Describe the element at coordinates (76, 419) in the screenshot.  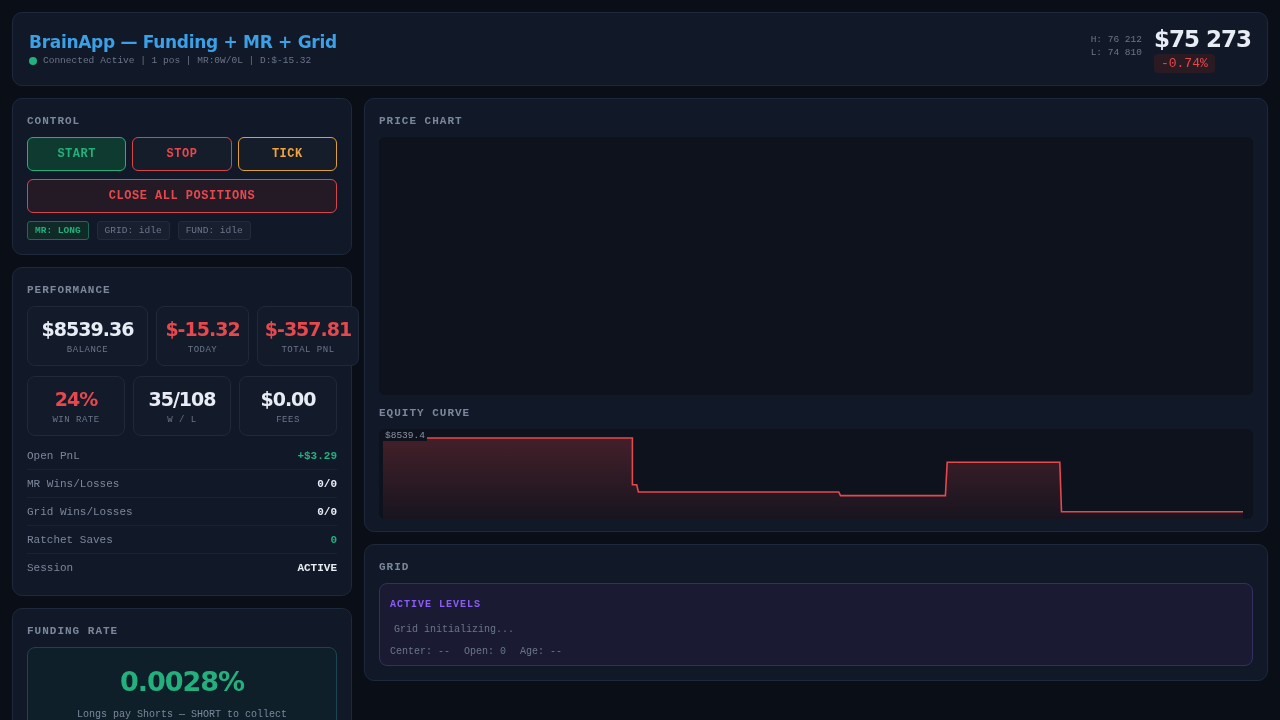
I see `stat-label: WIN RATE` at that location.